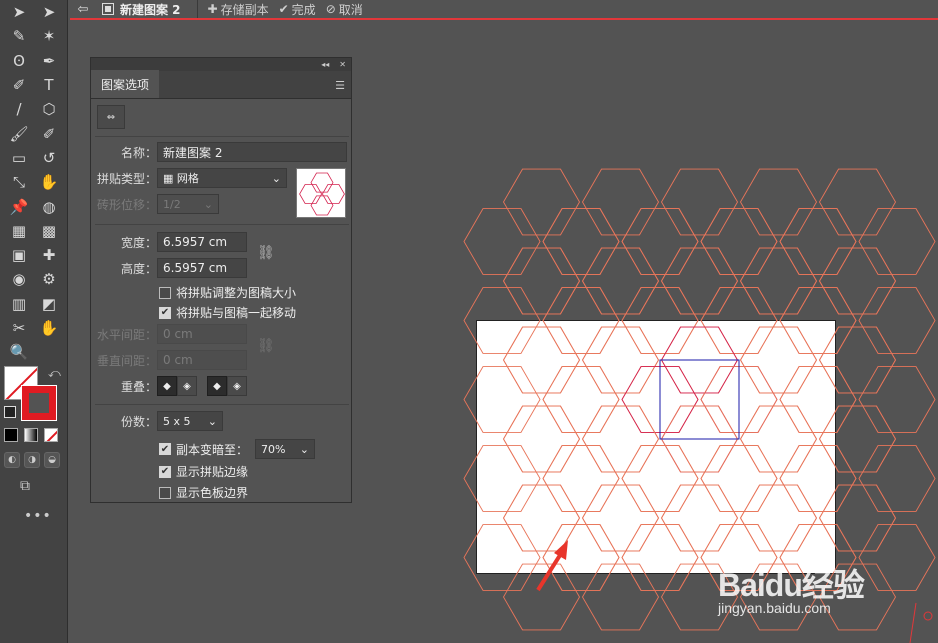  I want to click on red-arrow-annotation, so click(552, 566).